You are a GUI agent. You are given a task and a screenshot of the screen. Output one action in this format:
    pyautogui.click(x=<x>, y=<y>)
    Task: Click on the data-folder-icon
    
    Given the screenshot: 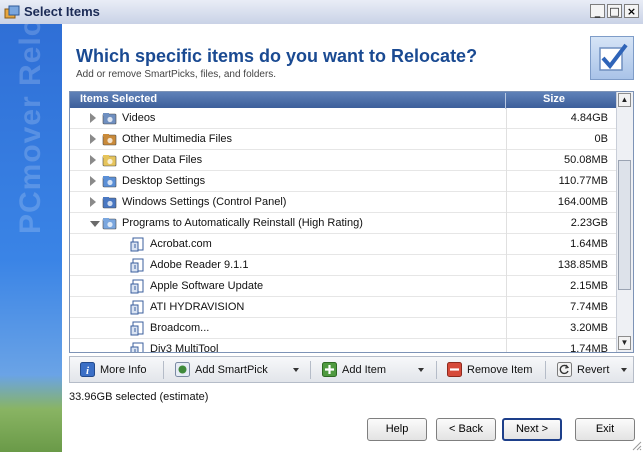 What is the action you would take?
    pyautogui.click(x=109, y=161)
    